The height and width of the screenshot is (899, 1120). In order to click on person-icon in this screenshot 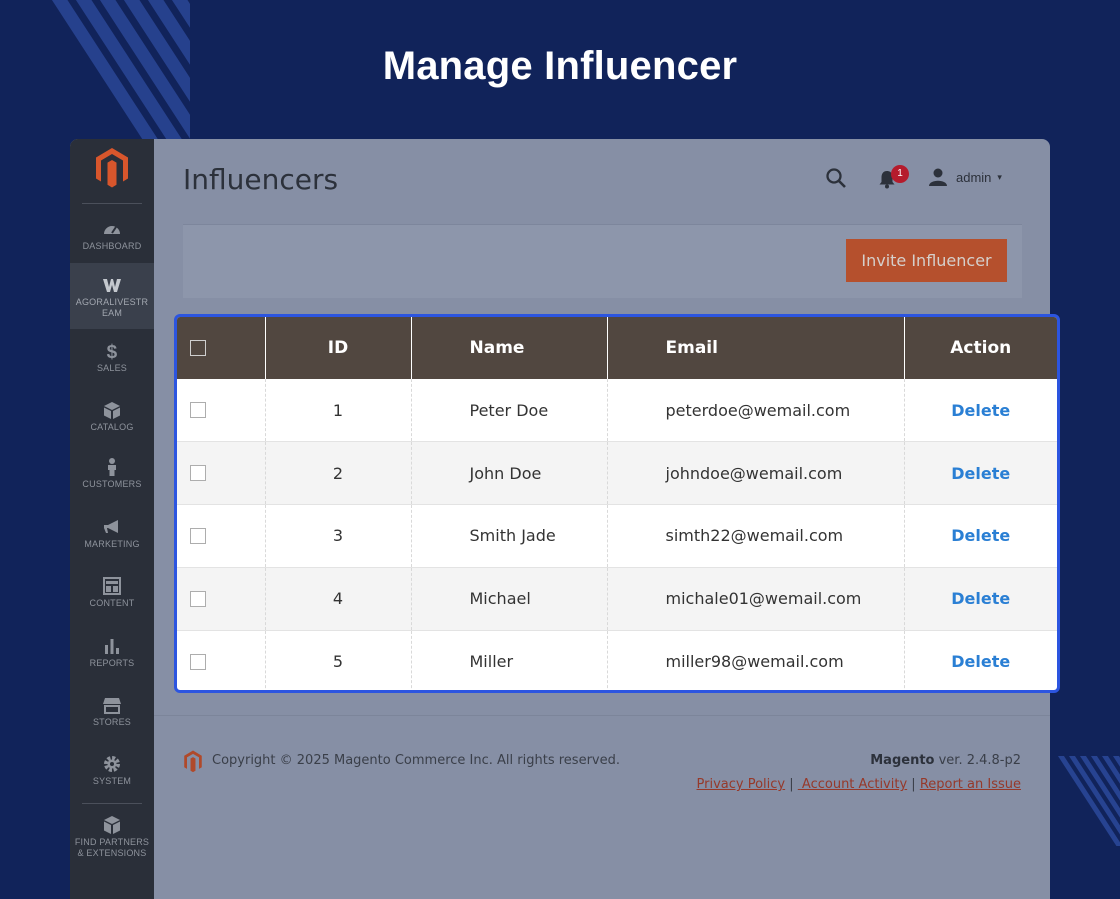, I will do `click(112, 467)`.